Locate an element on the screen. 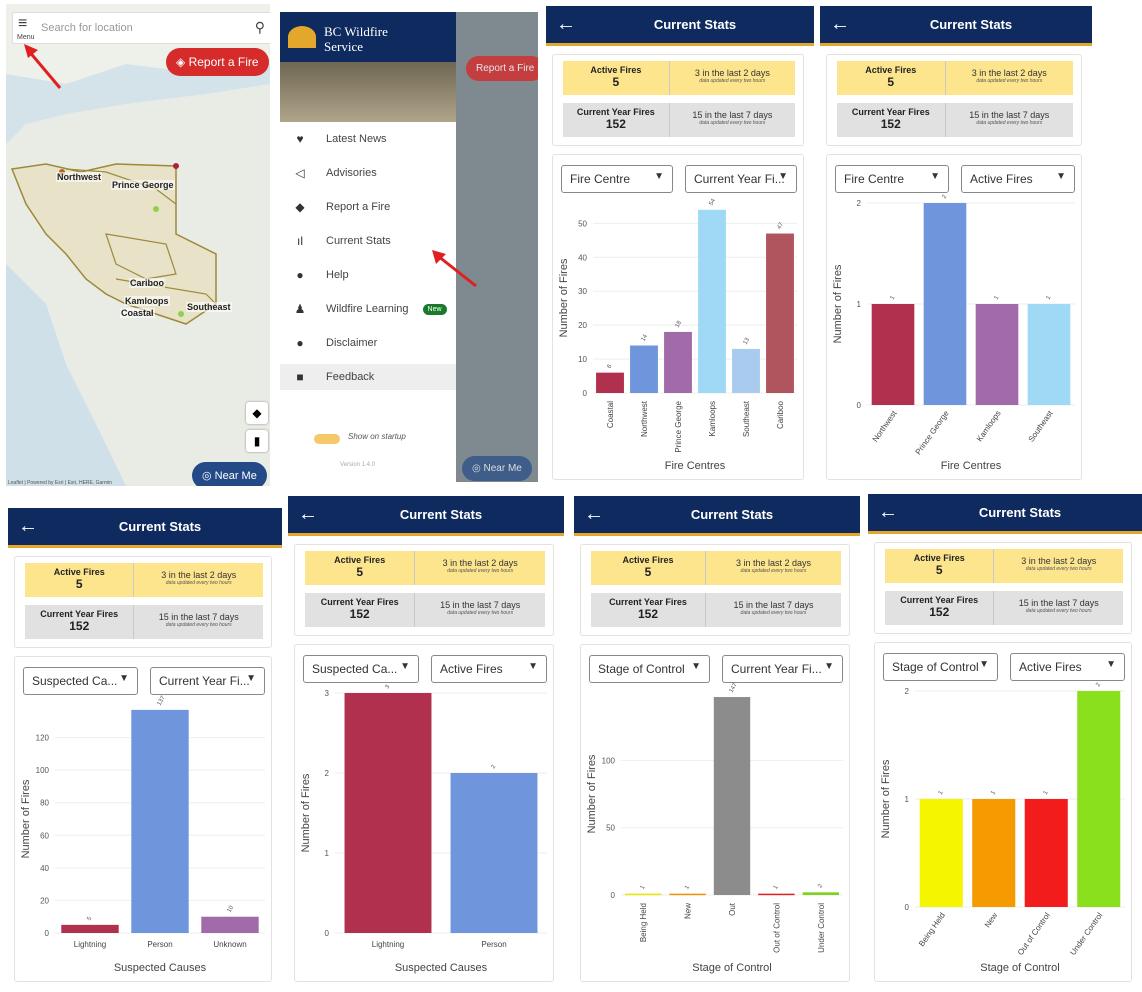  report-fire-label: Report a Fire is located at coordinates (505, 68).